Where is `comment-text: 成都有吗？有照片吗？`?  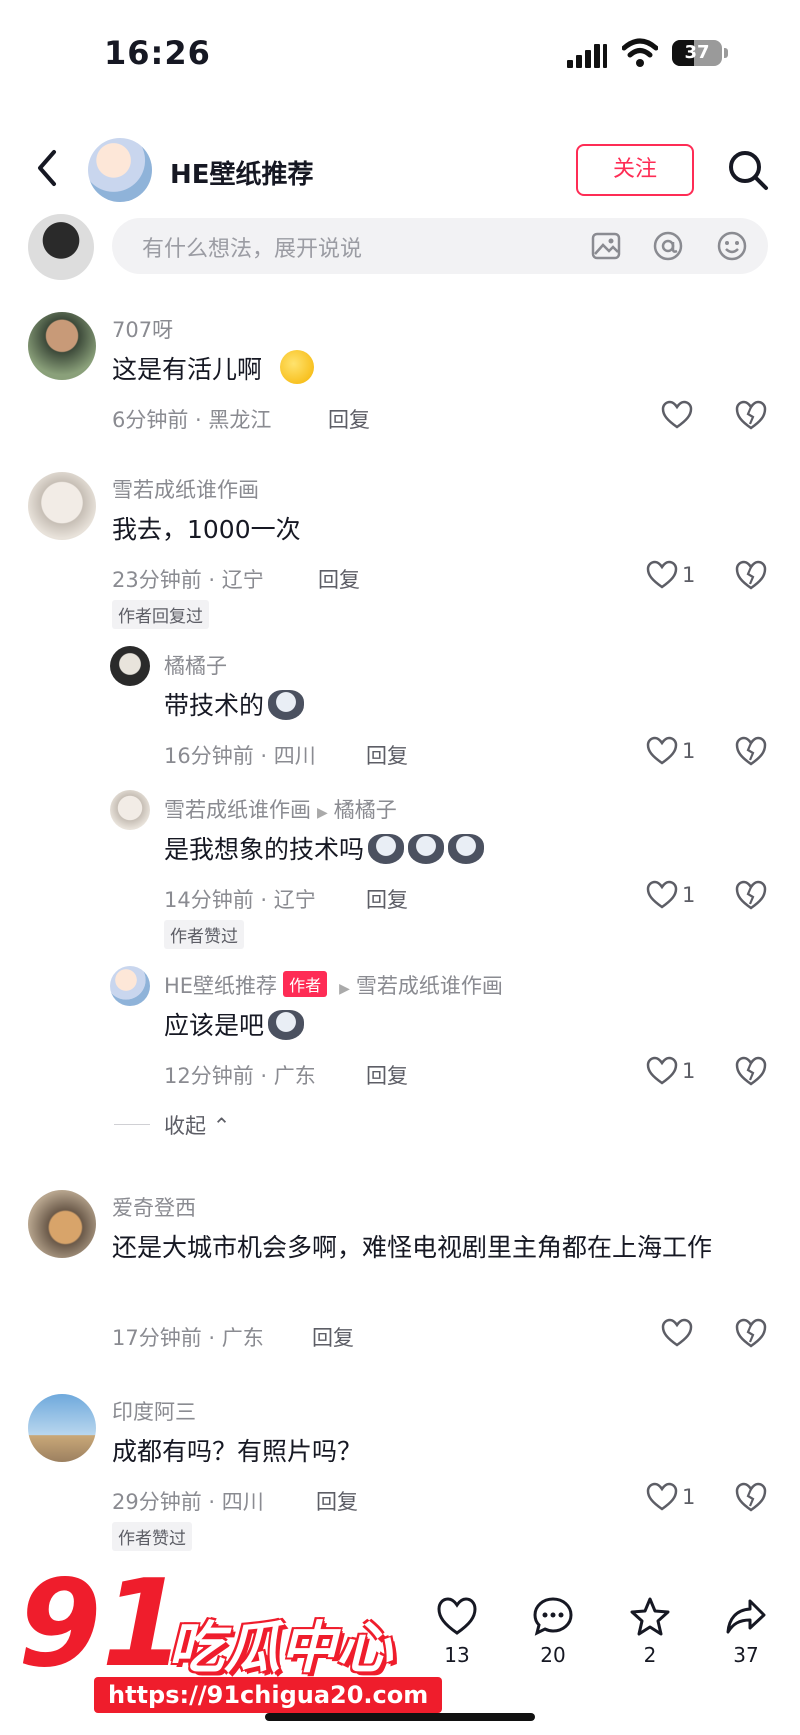
comment-text: 成都有吗？有照片吗？ is located at coordinates (237, 1451).